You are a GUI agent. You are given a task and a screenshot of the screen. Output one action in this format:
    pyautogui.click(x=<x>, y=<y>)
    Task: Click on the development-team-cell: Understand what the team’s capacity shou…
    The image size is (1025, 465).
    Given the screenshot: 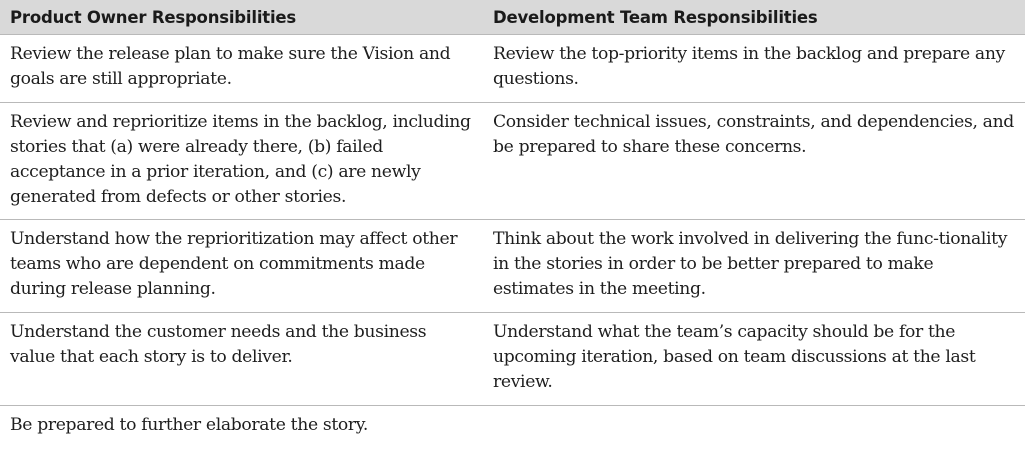 What is the action you would take?
    pyautogui.click(x=754, y=359)
    